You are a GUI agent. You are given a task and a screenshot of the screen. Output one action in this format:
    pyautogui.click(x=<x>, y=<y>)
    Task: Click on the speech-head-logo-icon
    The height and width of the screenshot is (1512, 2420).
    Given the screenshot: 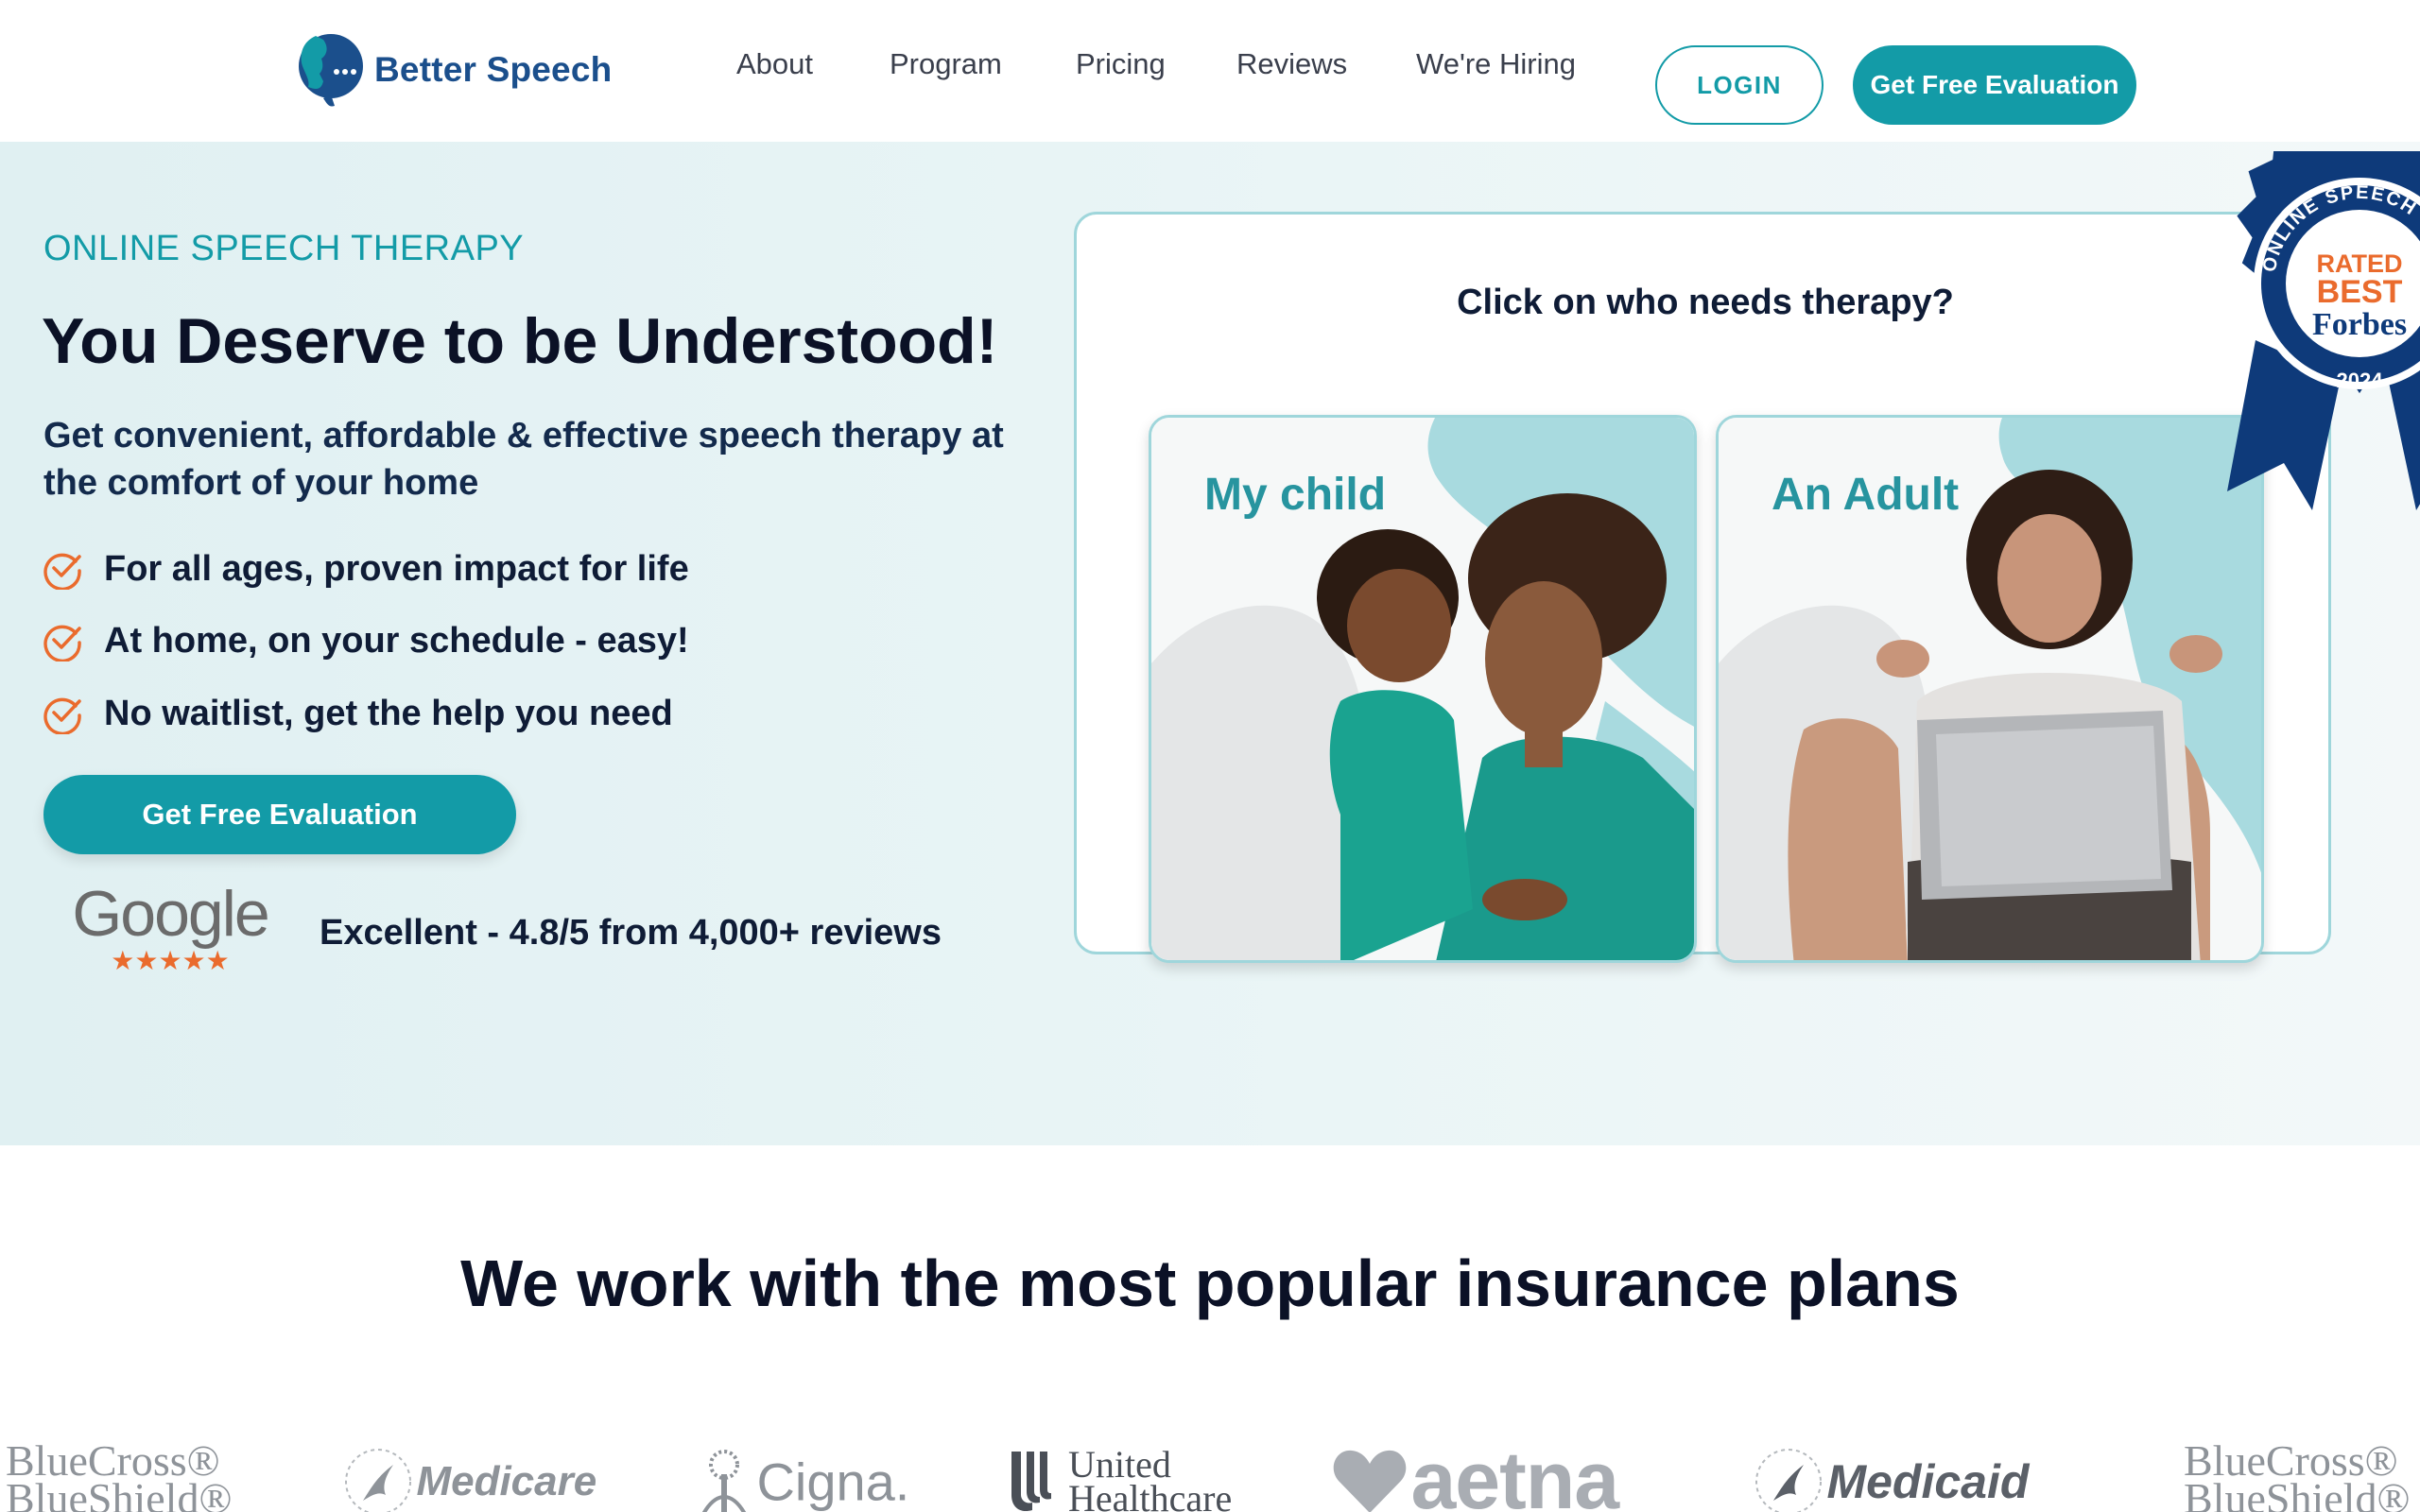 What is the action you would take?
    pyautogui.click(x=331, y=70)
    